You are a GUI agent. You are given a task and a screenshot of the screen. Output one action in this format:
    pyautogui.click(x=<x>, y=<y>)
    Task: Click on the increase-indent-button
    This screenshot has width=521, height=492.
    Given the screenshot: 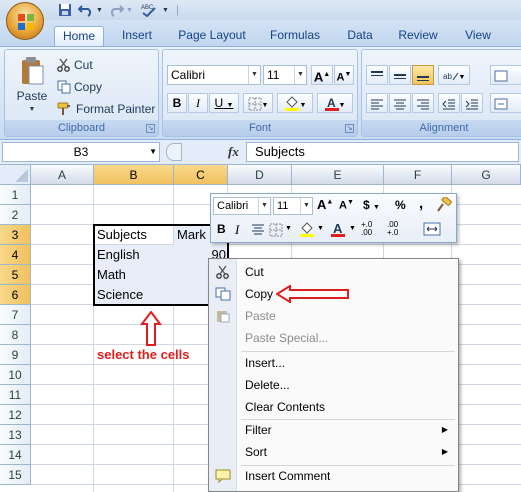 What is the action you would take?
    pyautogui.click(x=472, y=103)
    